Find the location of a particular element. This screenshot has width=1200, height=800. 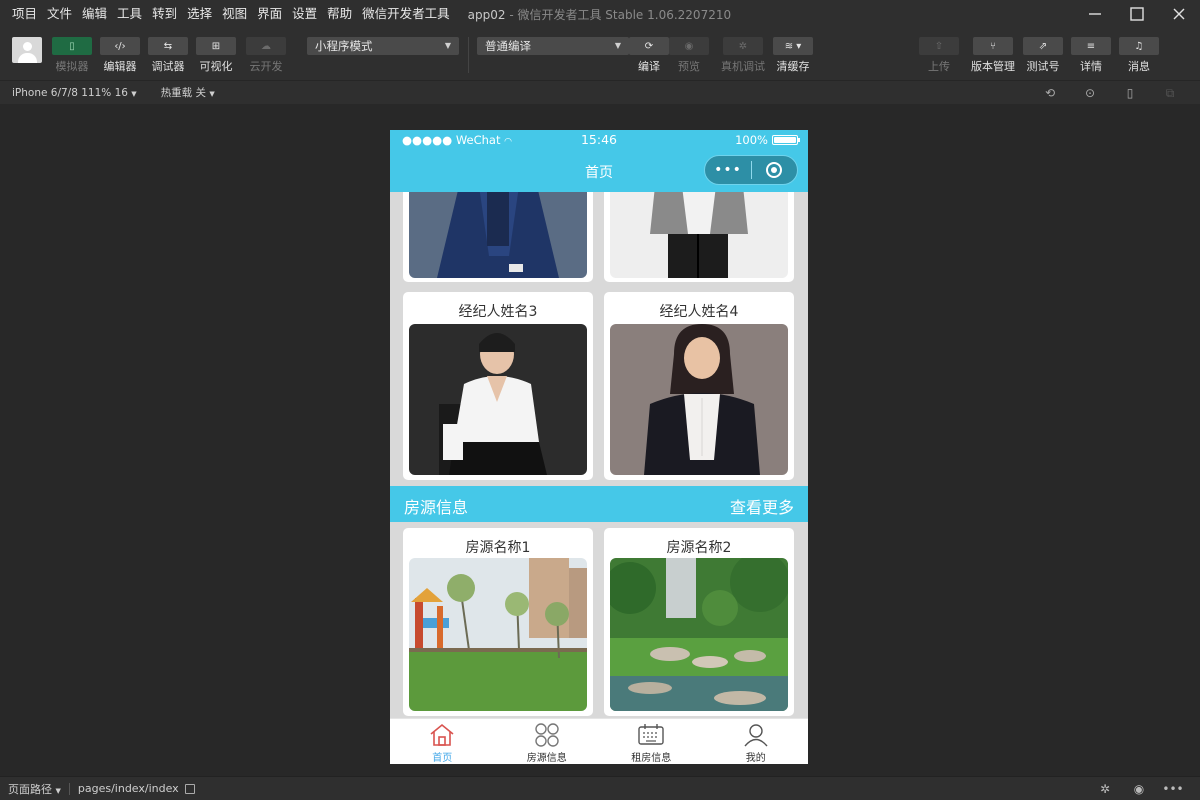

details-button: ≡ 详情 is located at coordinates (1091, 55).